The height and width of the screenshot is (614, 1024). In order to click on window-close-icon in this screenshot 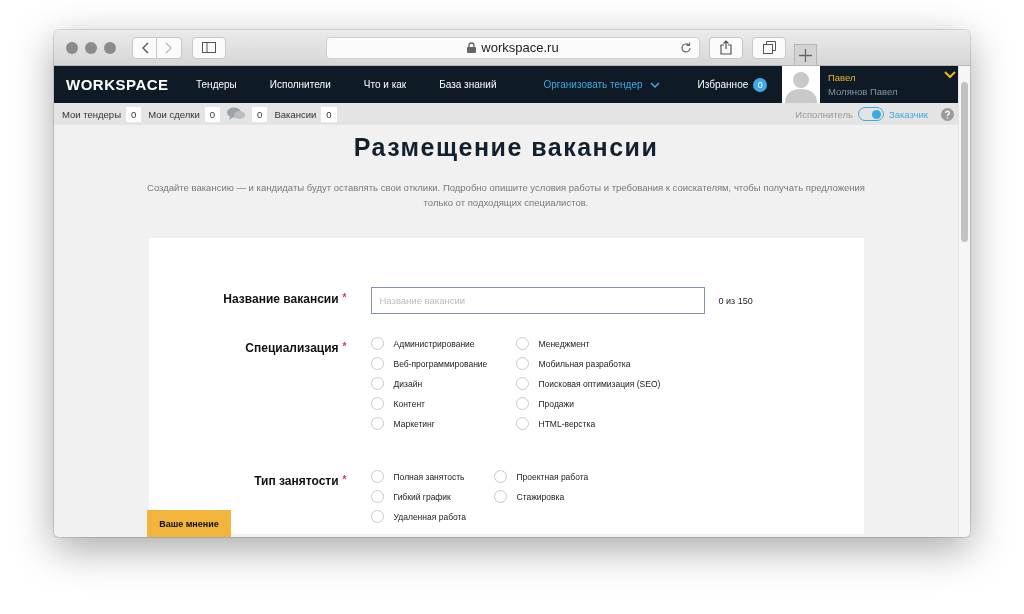, I will do `click(72, 47)`.